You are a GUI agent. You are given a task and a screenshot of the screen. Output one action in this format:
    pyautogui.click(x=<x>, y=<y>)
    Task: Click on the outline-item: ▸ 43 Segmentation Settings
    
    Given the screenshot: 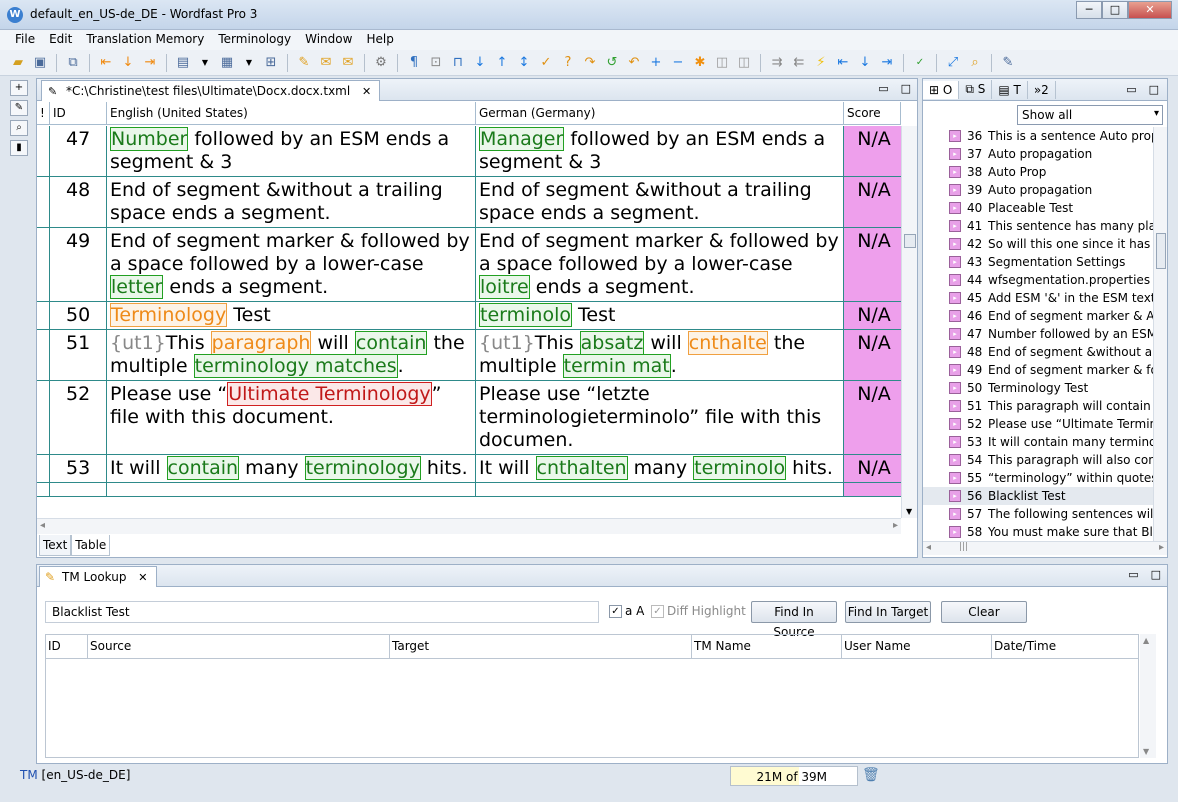 What is the action you would take?
    pyautogui.click(x=1038, y=262)
    